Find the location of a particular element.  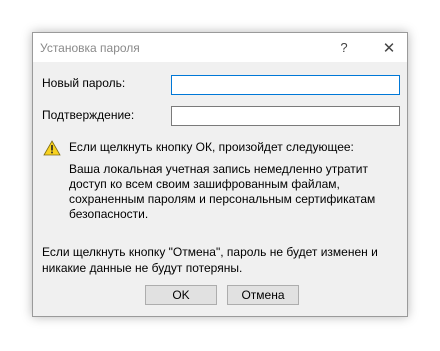

confirm-password-label: Подтверждение: is located at coordinates (88, 115).